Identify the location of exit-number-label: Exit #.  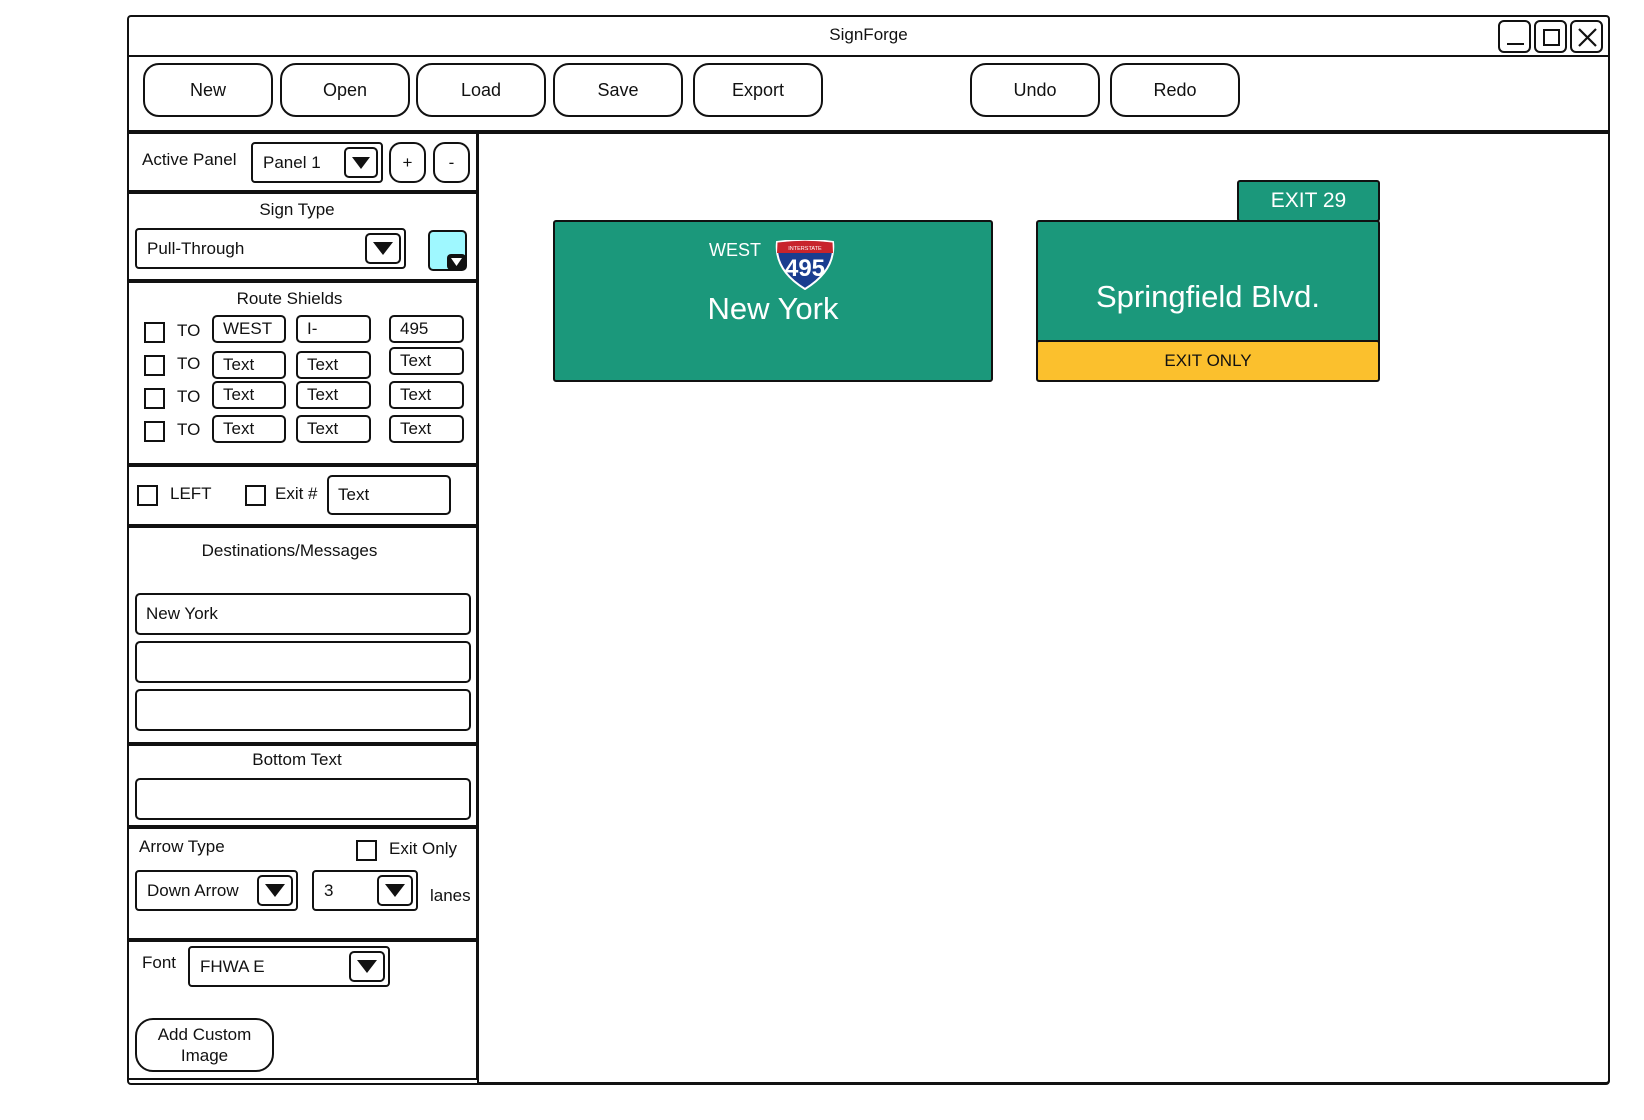
(296, 493).